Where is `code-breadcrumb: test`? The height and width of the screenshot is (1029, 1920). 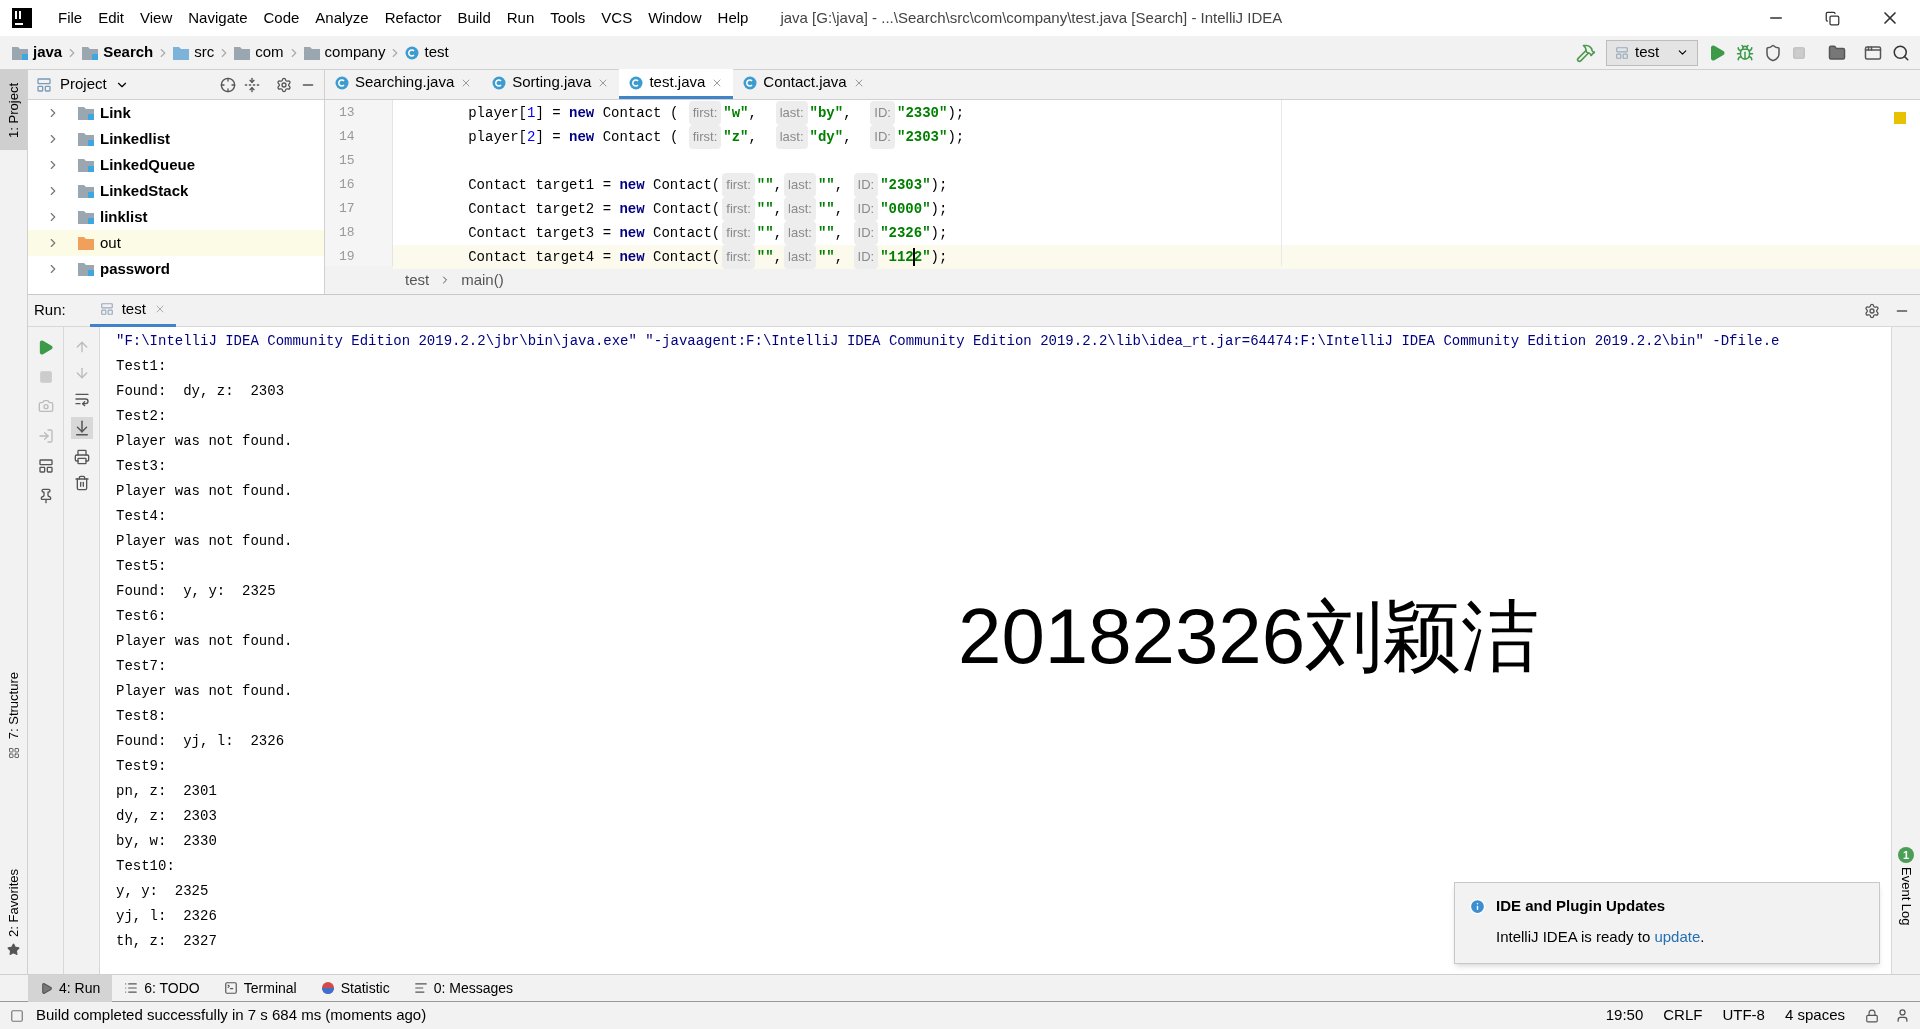
code-breadcrumb: test is located at coordinates (417, 280).